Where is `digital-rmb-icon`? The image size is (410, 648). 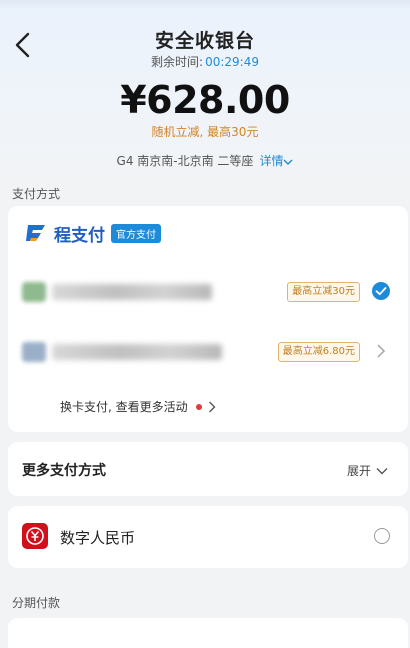 digital-rmb-icon is located at coordinates (35, 536).